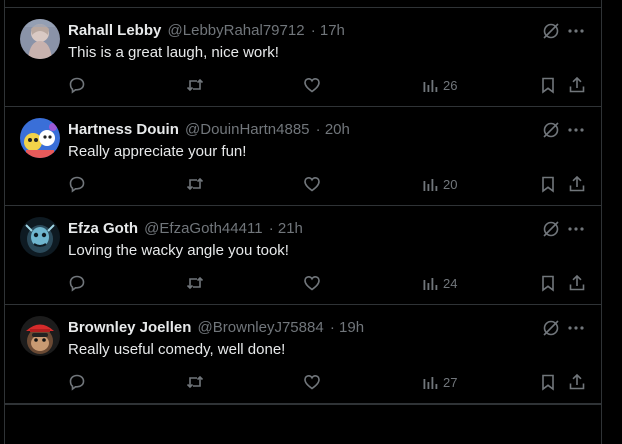 Image resolution: width=622 pixels, height=444 pixels. Describe the element at coordinates (247, 129) in the screenshot. I see `handle: @DouinHartn4885` at that location.